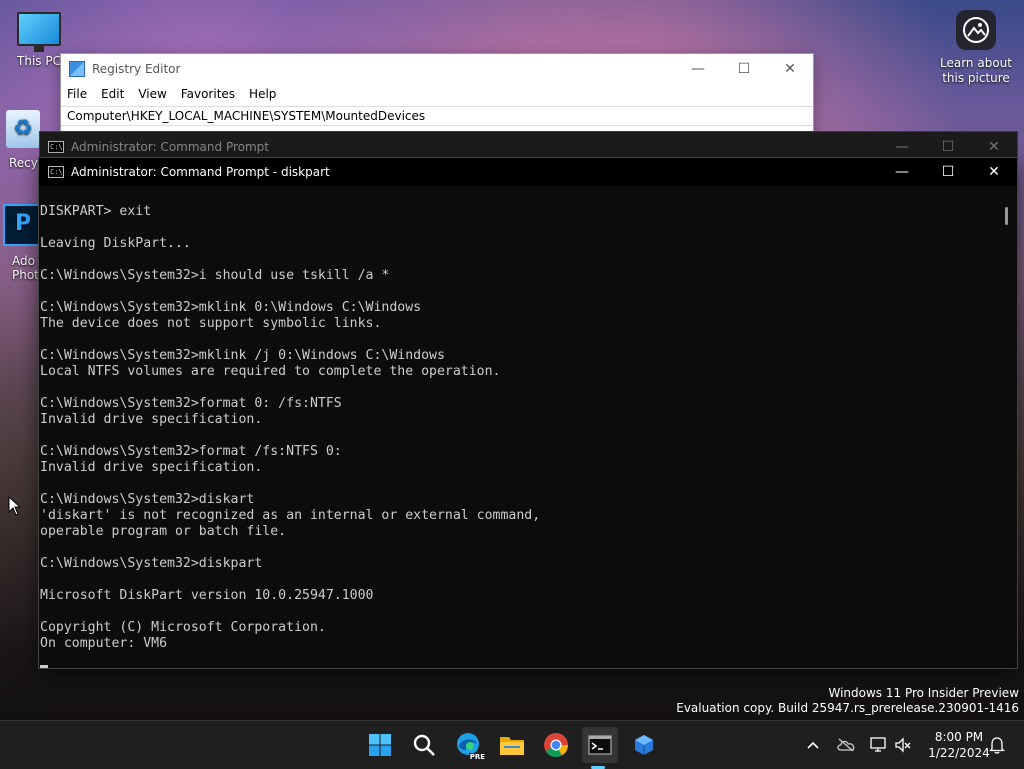  What do you see at coordinates (1006, 216) in the screenshot?
I see `scrollbar-thumb` at bounding box center [1006, 216].